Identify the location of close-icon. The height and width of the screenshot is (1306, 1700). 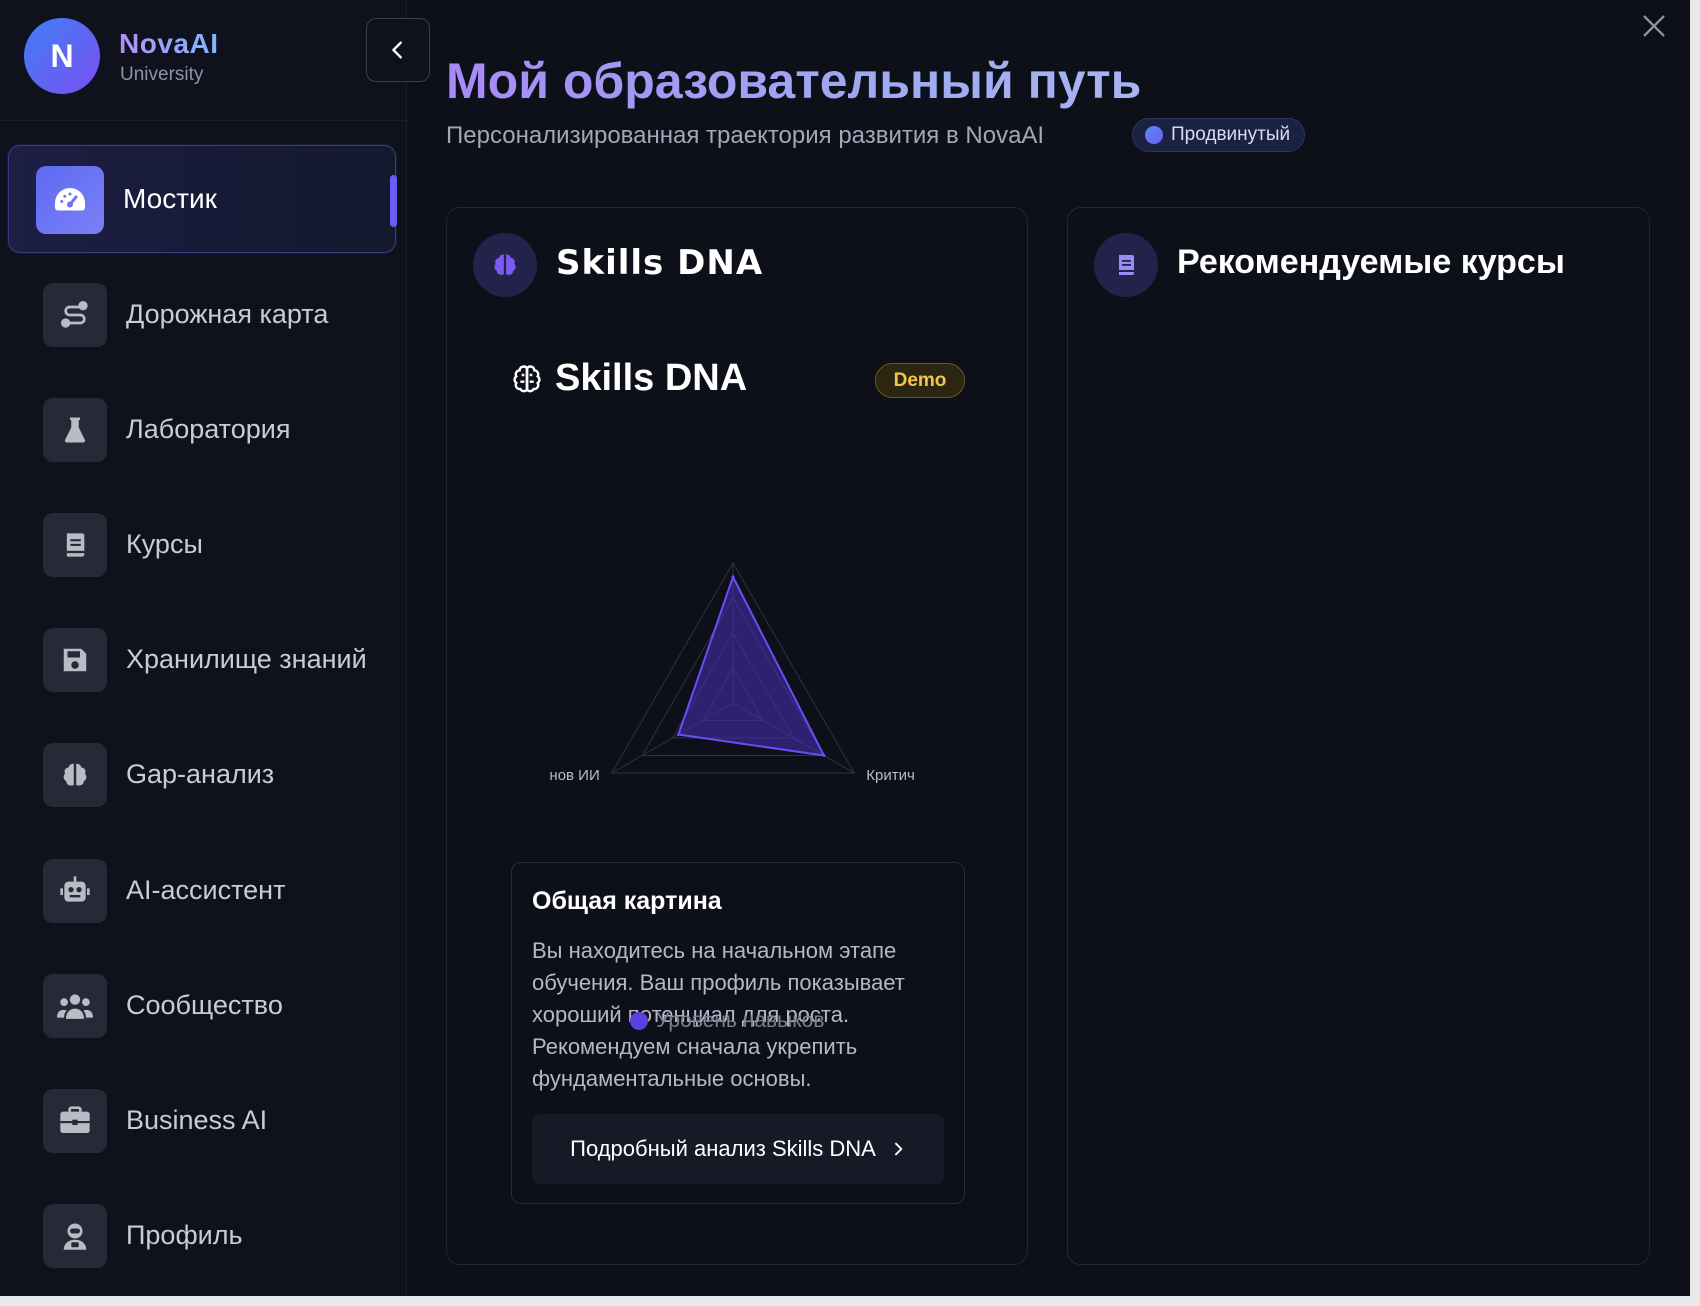
(1654, 26).